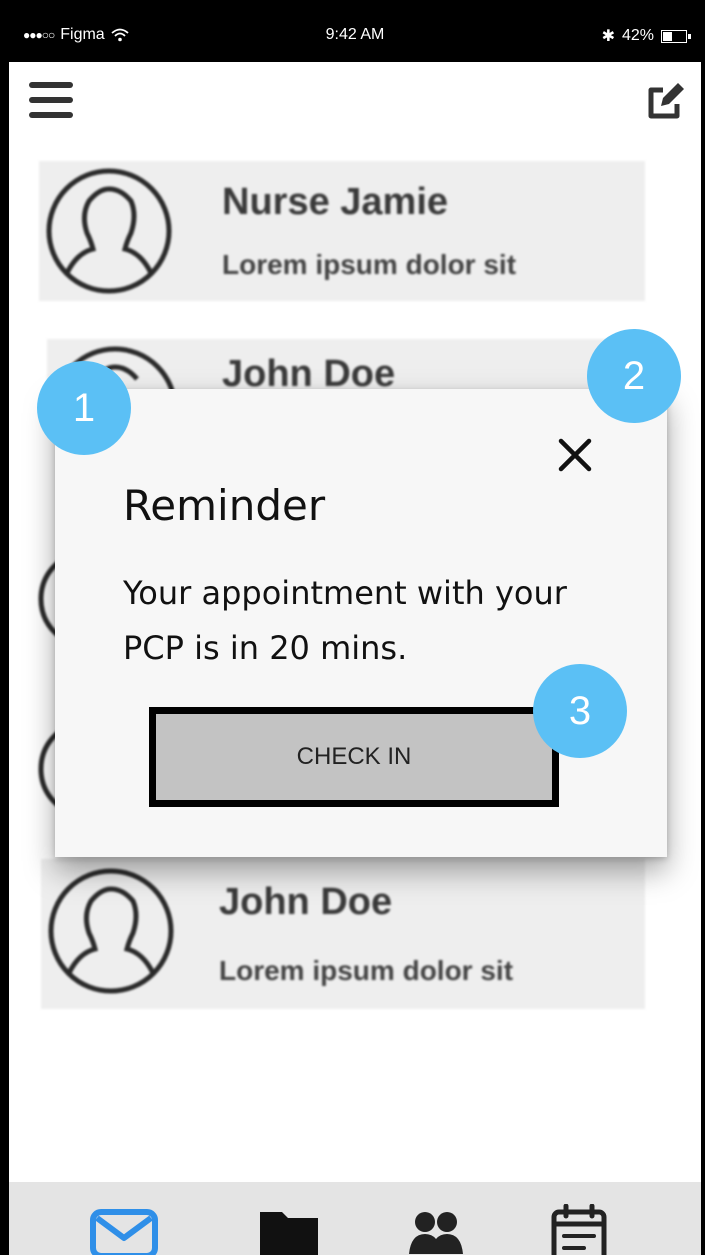 This screenshot has height=1255, width=705. What do you see at coordinates (354, 757) in the screenshot?
I see `check-in-button: CHECK IN` at bounding box center [354, 757].